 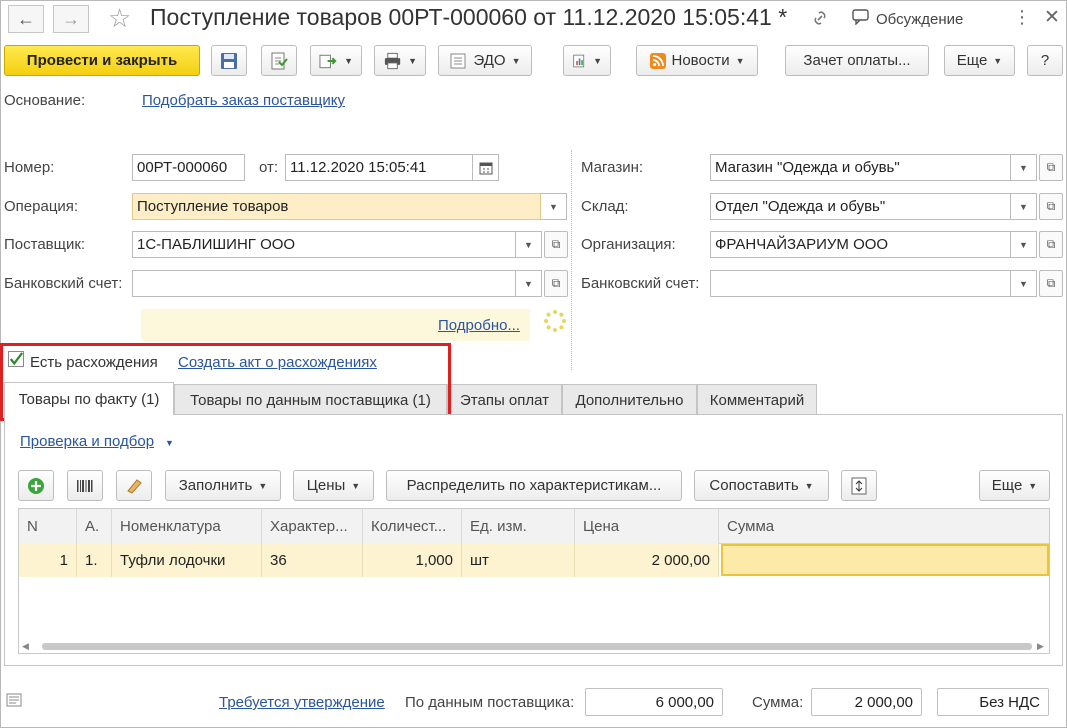 I want to click on forward-button: →, so click(x=71, y=19).